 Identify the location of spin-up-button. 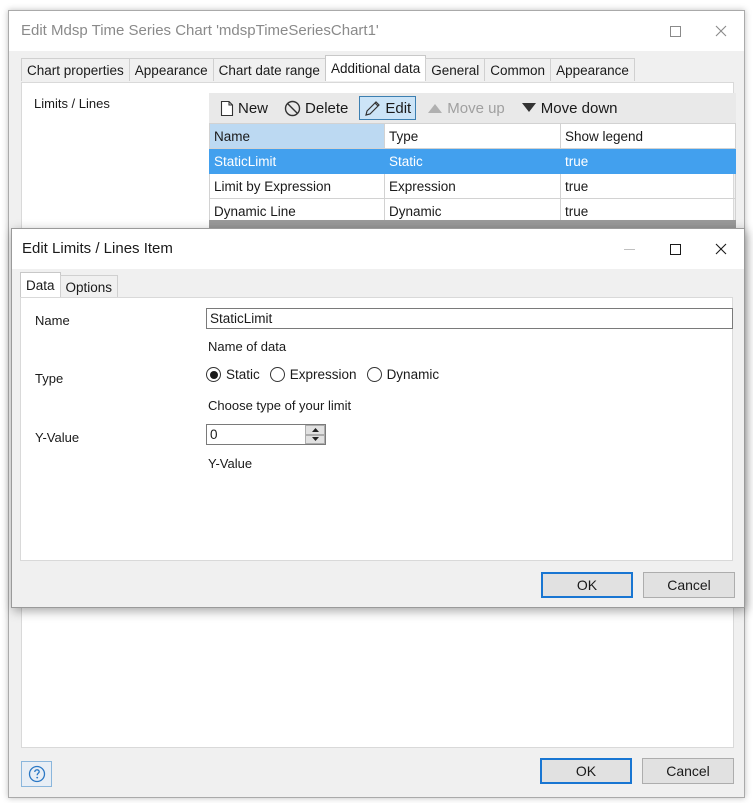
(315, 430).